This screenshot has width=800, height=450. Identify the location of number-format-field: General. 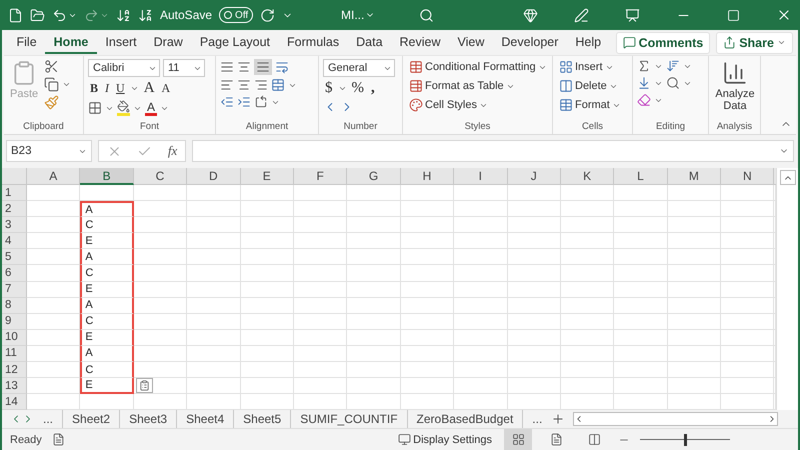
(359, 68).